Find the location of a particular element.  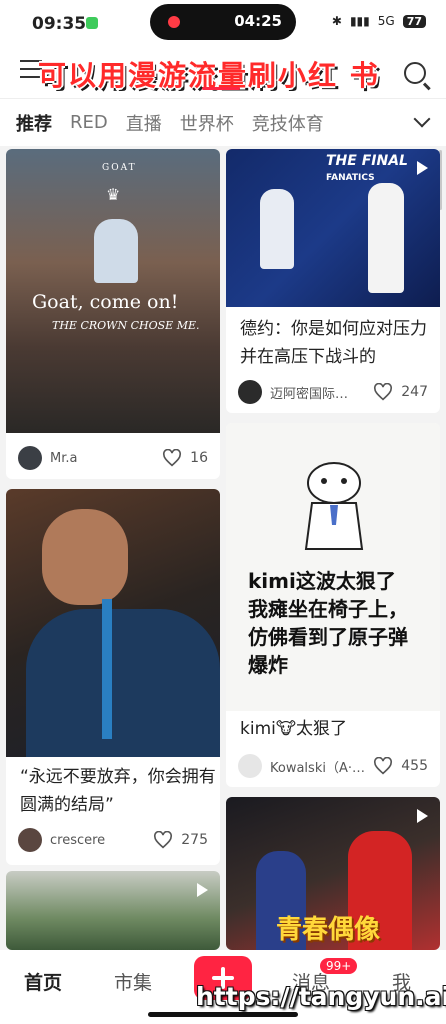

card-meta: 迈阿密国际… 247 is located at coordinates (333, 392).